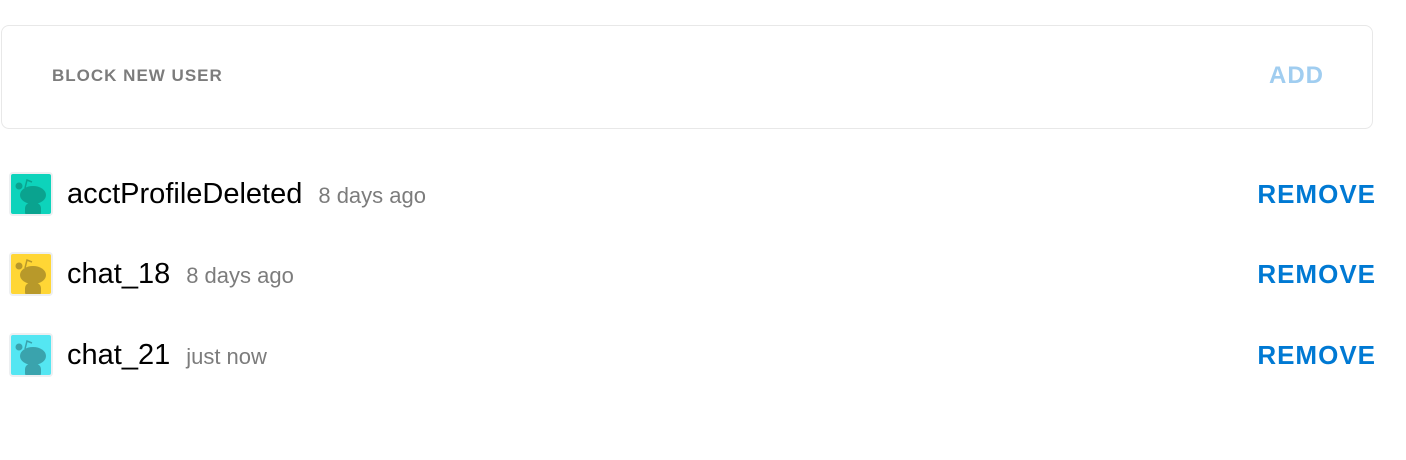 The height and width of the screenshot is (460, 1406). I want to click on username: acctProfileDeleted, so click(184, 194).